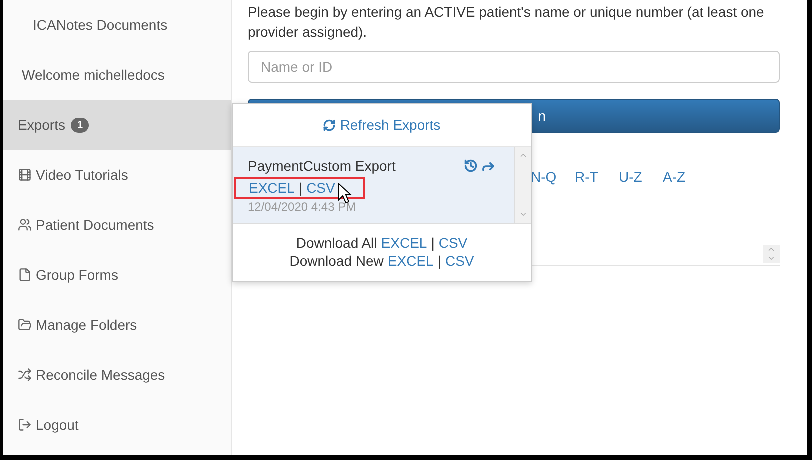 Image resolution: width=812 pixels, height=460 pixels. What do you see at coordinates (80, 125) in the screenshot?
I see `count-badge: 1` at bounding box center [80, 125].